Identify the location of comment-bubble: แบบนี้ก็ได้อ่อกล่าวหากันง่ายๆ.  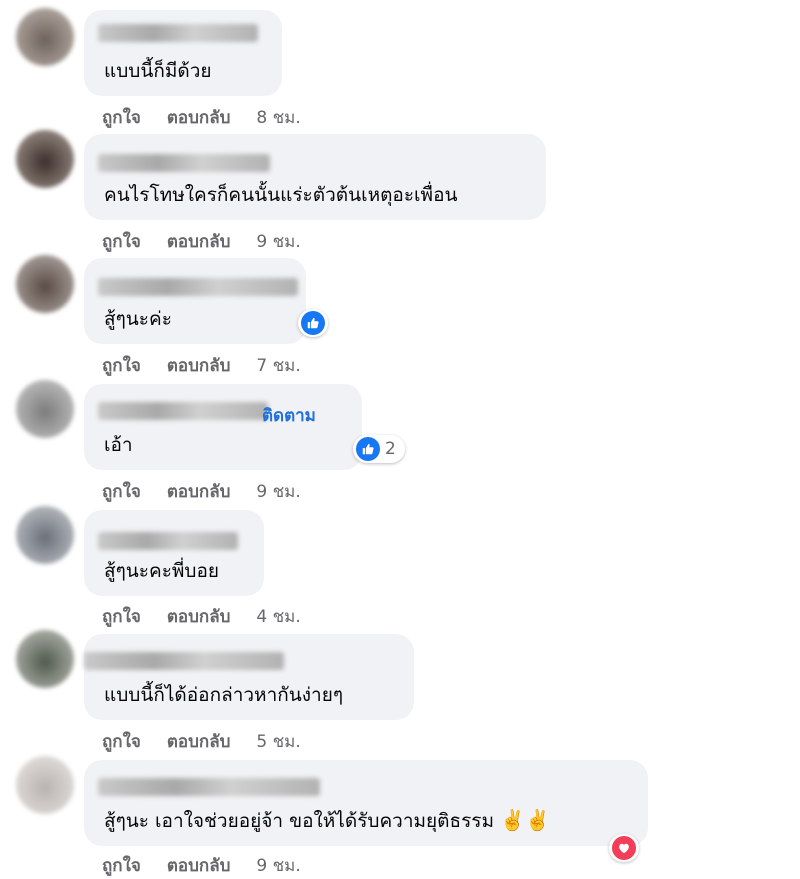
(249, 677).